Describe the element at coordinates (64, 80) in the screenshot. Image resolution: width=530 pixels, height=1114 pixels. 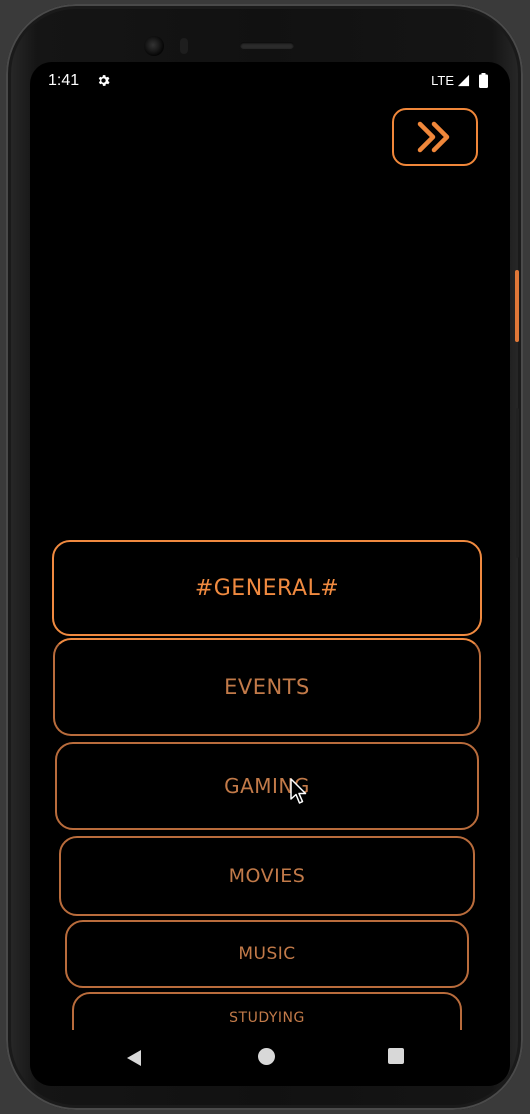
I see `status-time: 1:41` at that location.